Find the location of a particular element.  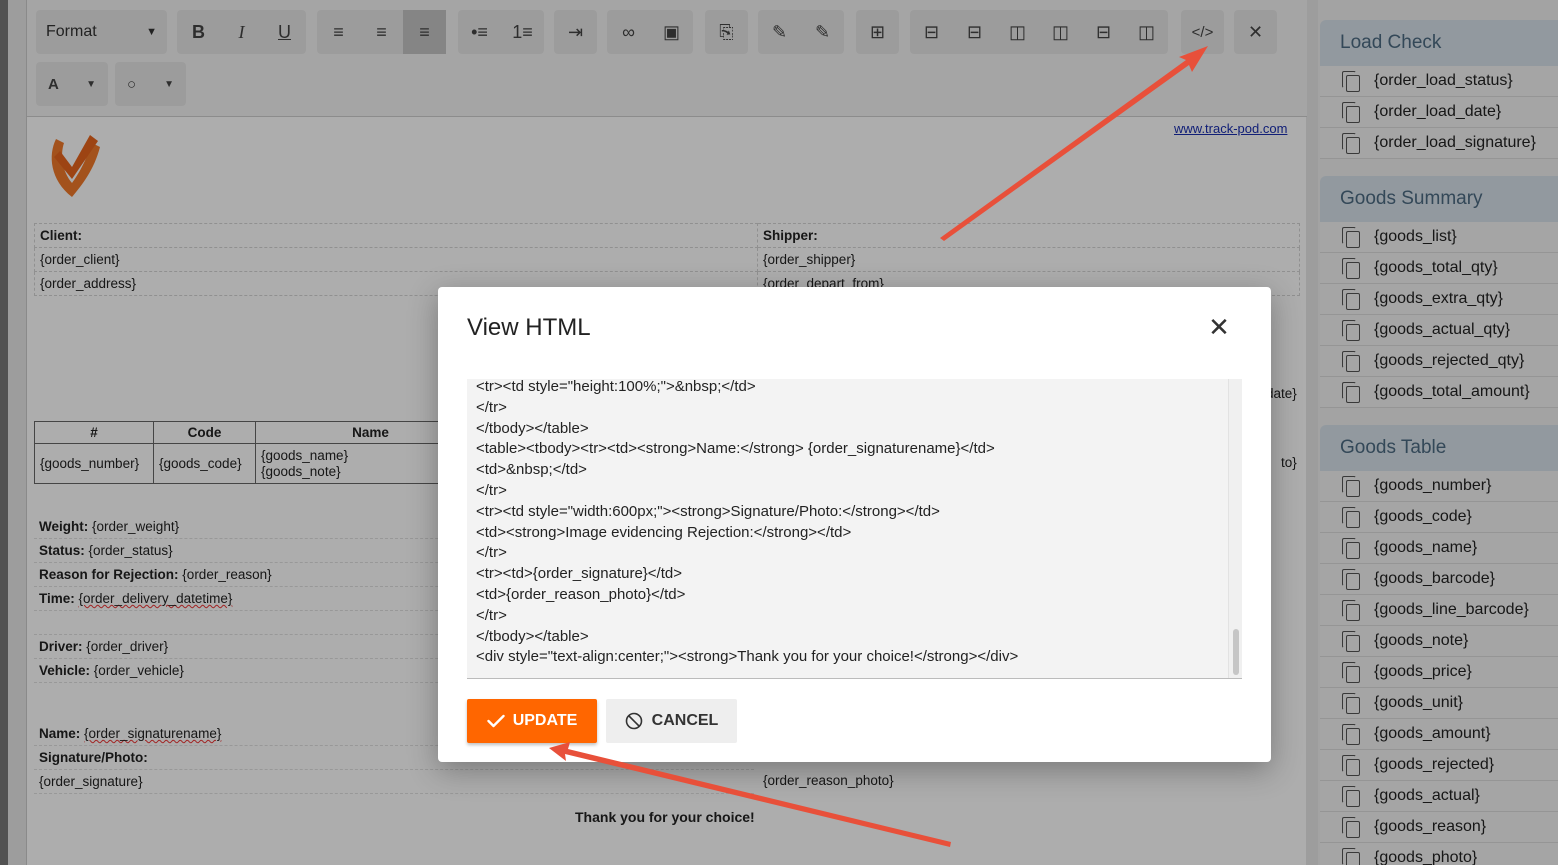

dialog-title: View HTML is located at coordinates (529, 327).